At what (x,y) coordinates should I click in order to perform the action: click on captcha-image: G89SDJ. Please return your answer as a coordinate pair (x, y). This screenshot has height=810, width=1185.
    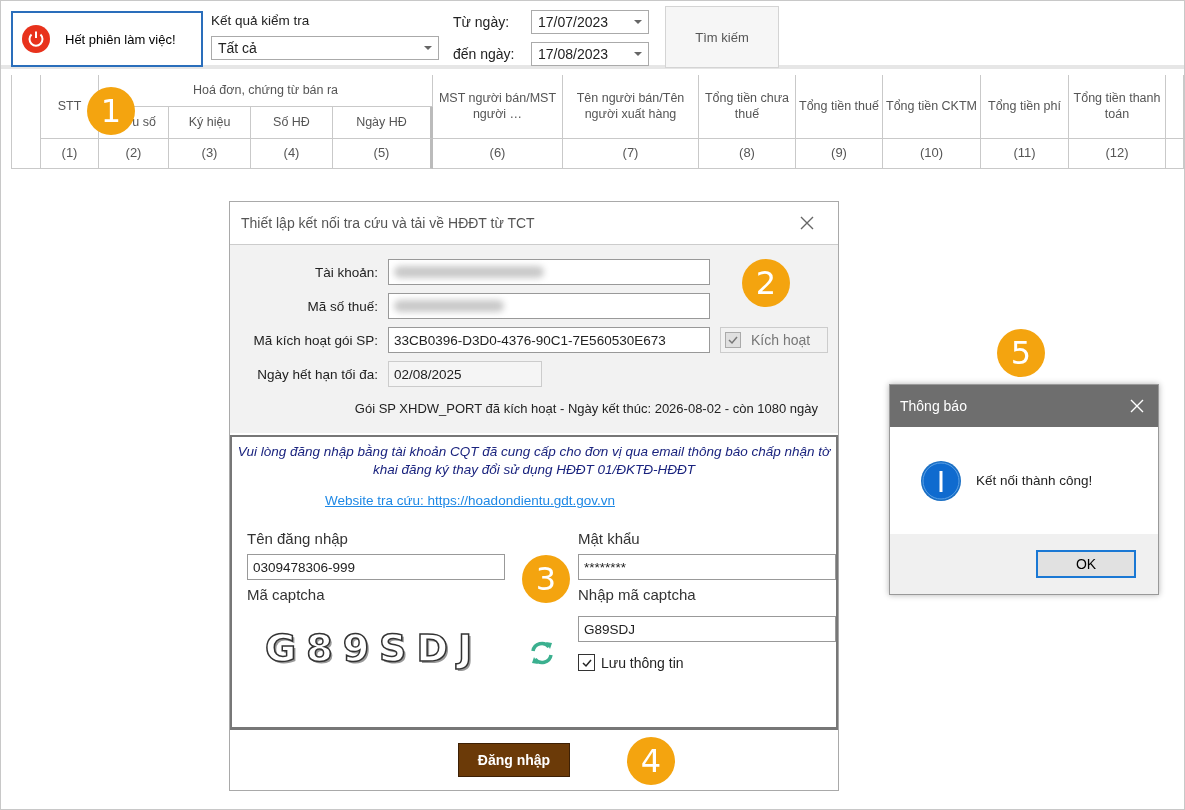
    Looking at the image, I should click on (374, 648).